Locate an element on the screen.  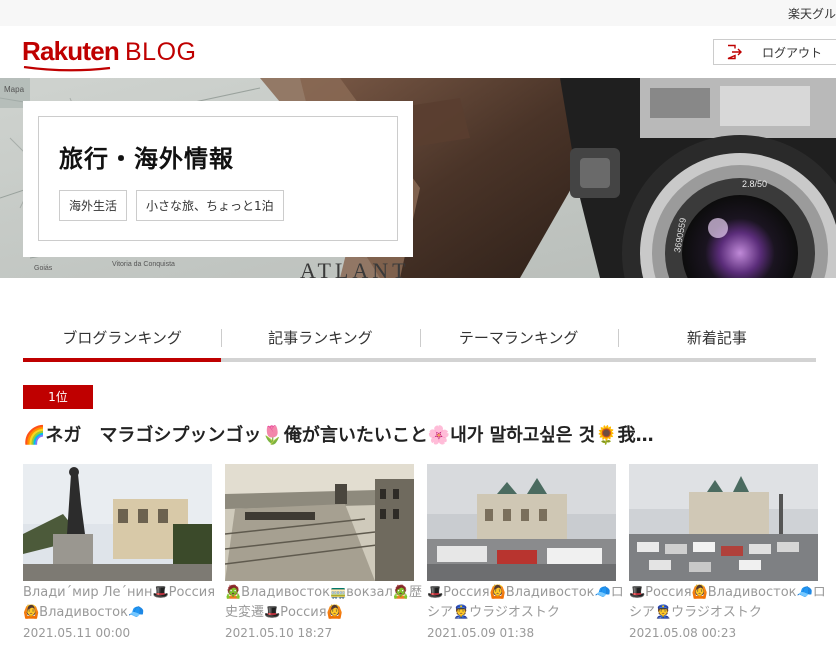
subcategory-tags: 海外生活 小さな旅、ちょっと1泊 is located at coordinates (171, 205).